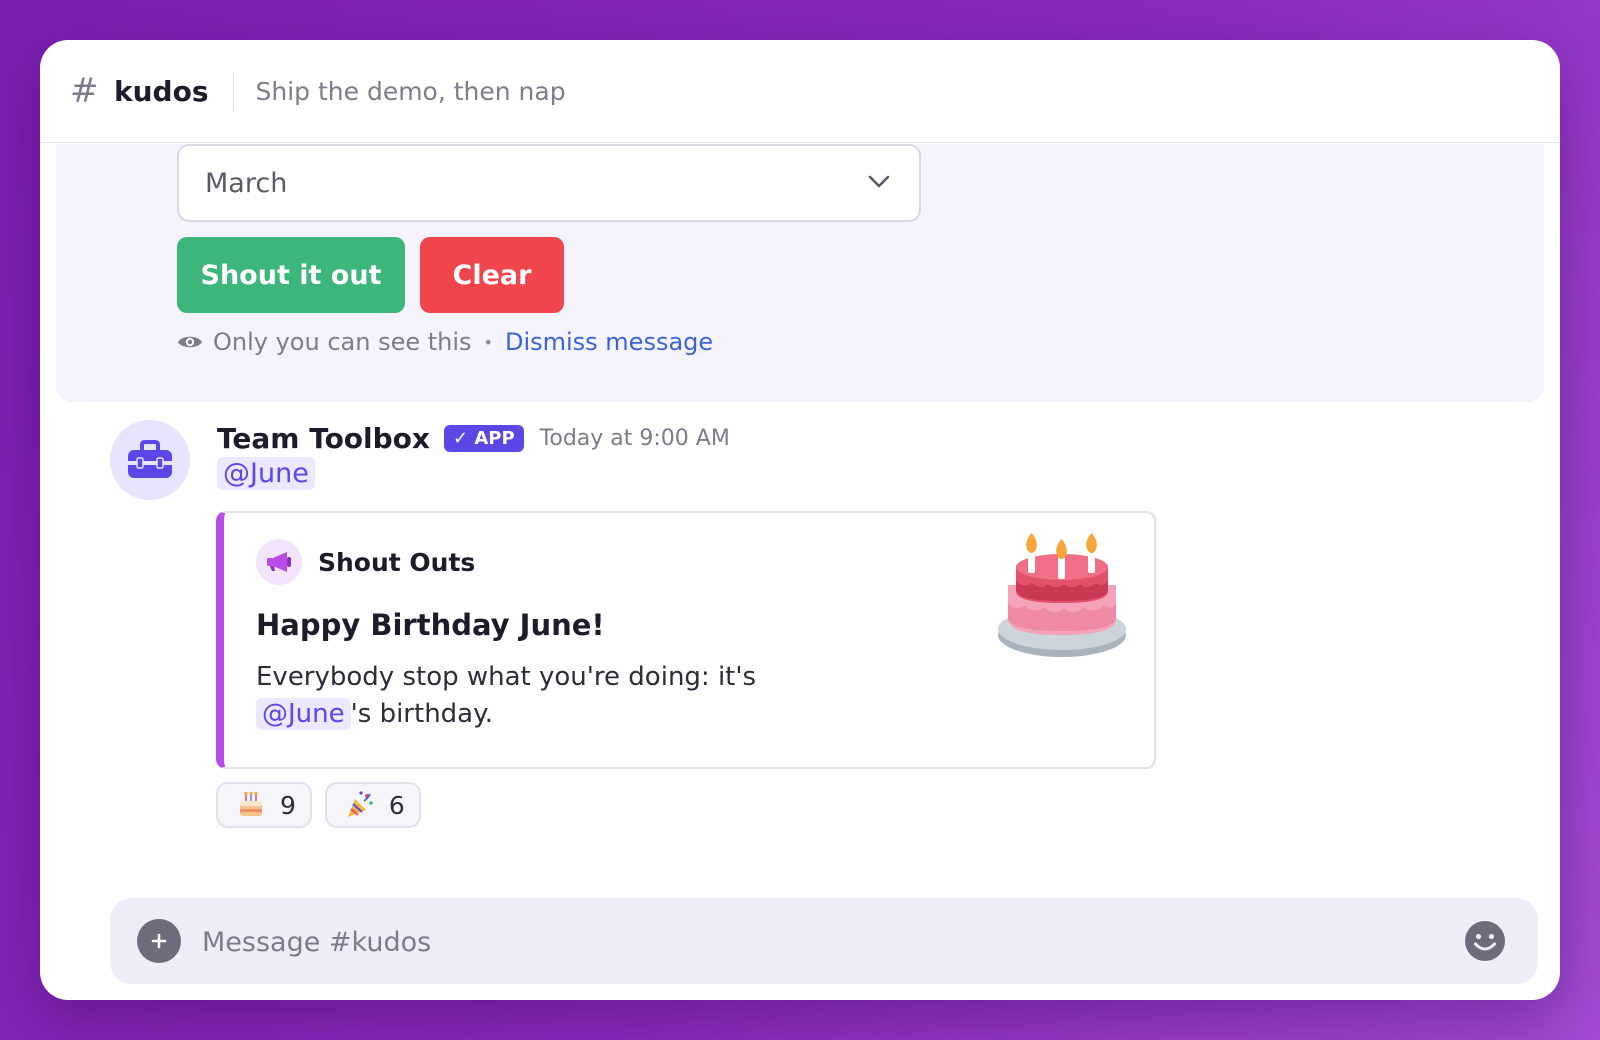  I want to click on add-attachment-button, so click(159, 941).